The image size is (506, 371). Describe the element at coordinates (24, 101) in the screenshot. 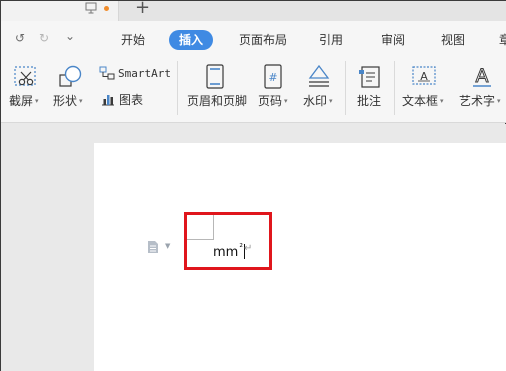

I see `screenshot-label: 截屏 ▾` at that location.